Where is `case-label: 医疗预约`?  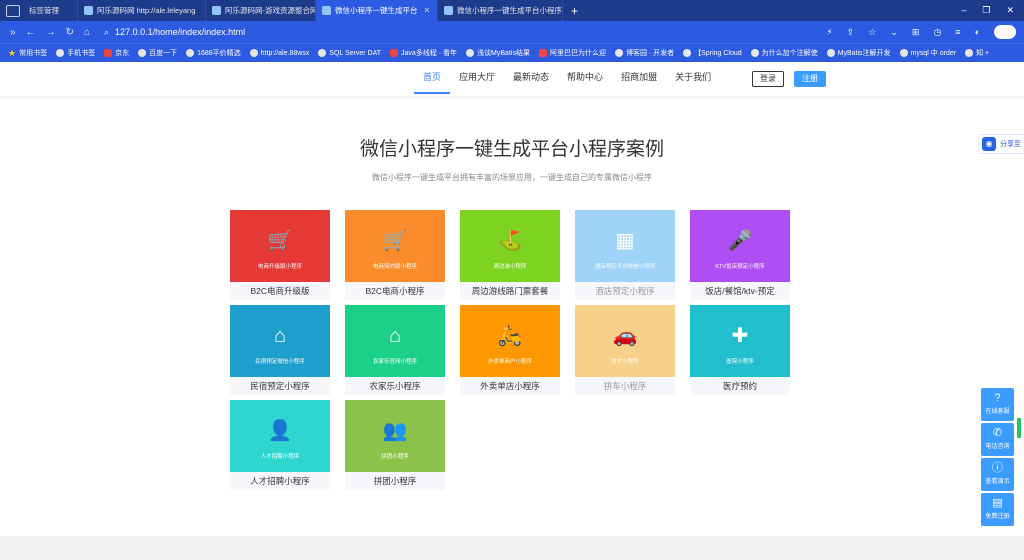 case-label: 医疗预约 is located at coordinates (739, 386).